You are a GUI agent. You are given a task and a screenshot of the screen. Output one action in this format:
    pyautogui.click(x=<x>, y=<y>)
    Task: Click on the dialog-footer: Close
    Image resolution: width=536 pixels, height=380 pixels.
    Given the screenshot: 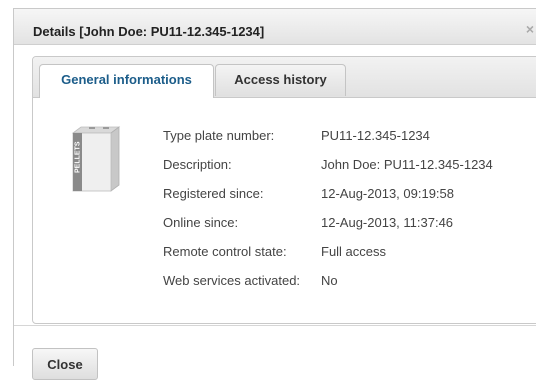 What is the action you would take?
    pyautogui.click(x=275, y=352)
    